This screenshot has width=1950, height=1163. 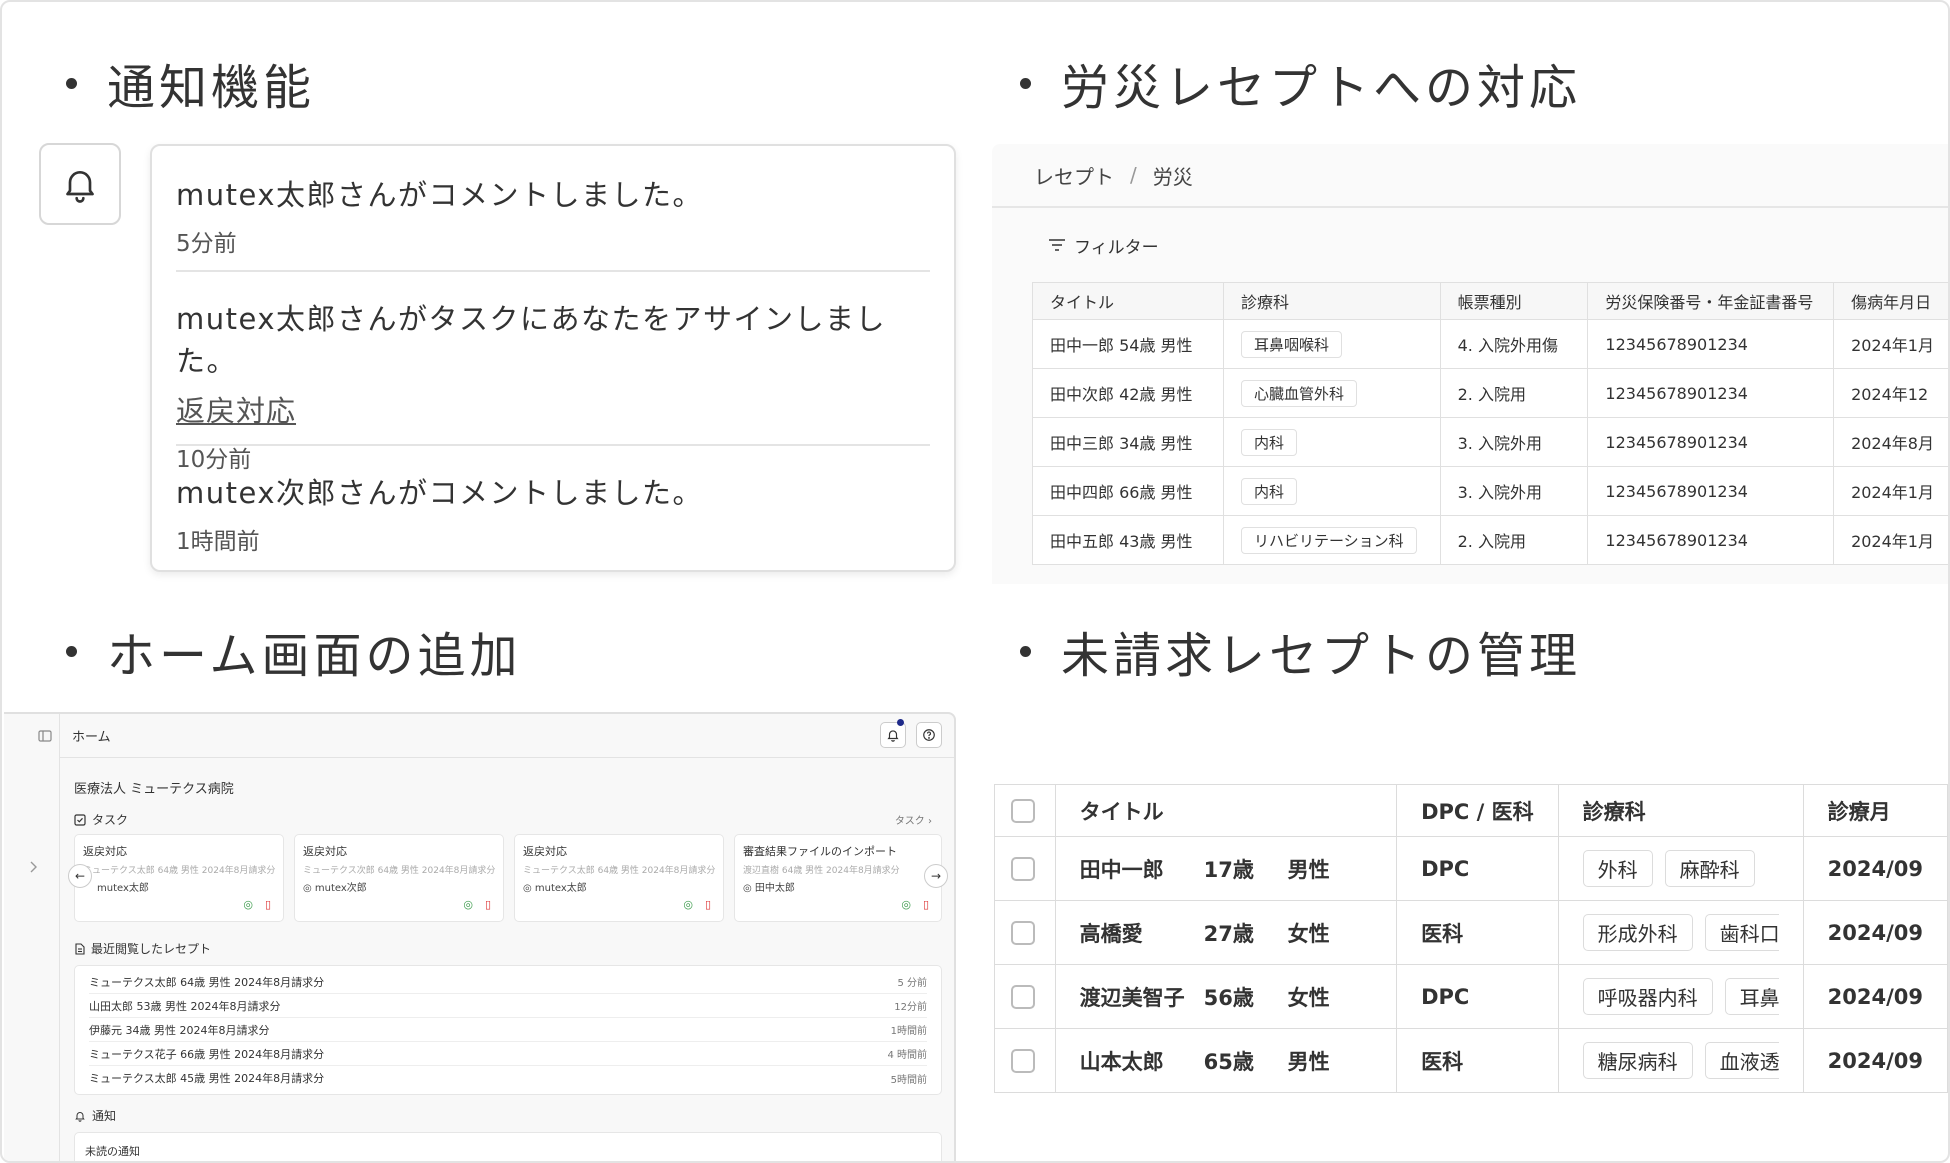 I want to click on notification-item: mutex次郎さんがコメントしました。 1時間前, so click(x=553, y=512).